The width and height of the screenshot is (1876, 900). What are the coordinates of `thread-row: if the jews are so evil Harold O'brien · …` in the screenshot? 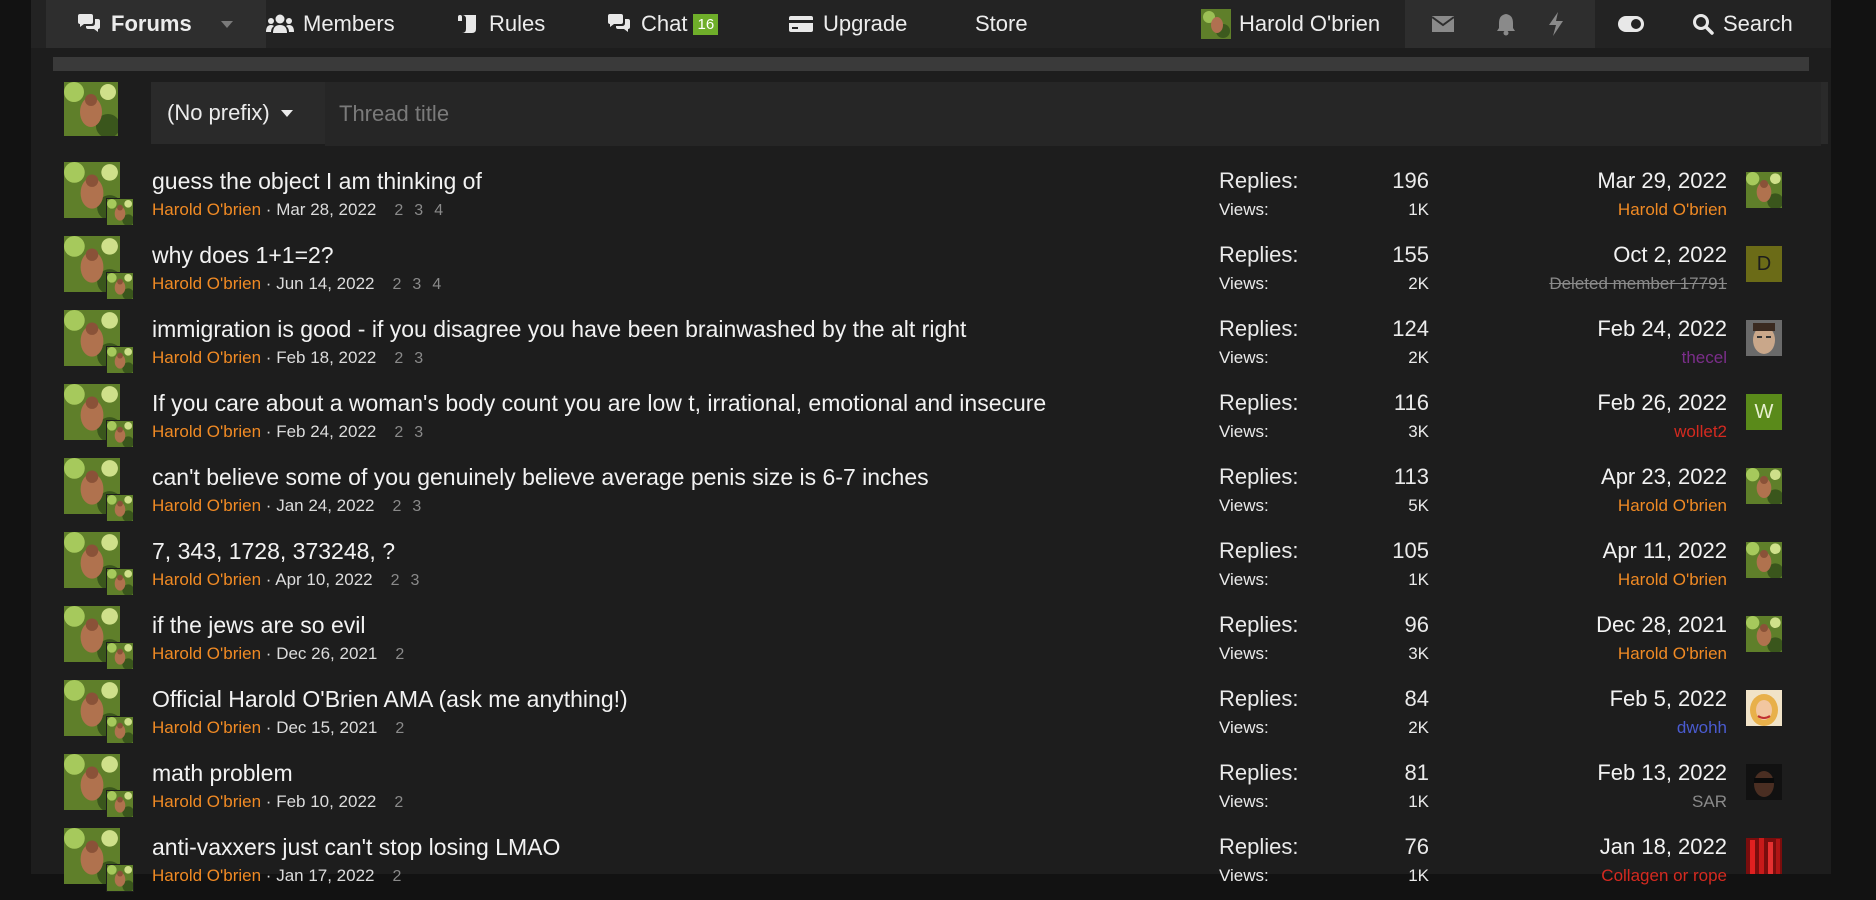 It's located at (931, 641).